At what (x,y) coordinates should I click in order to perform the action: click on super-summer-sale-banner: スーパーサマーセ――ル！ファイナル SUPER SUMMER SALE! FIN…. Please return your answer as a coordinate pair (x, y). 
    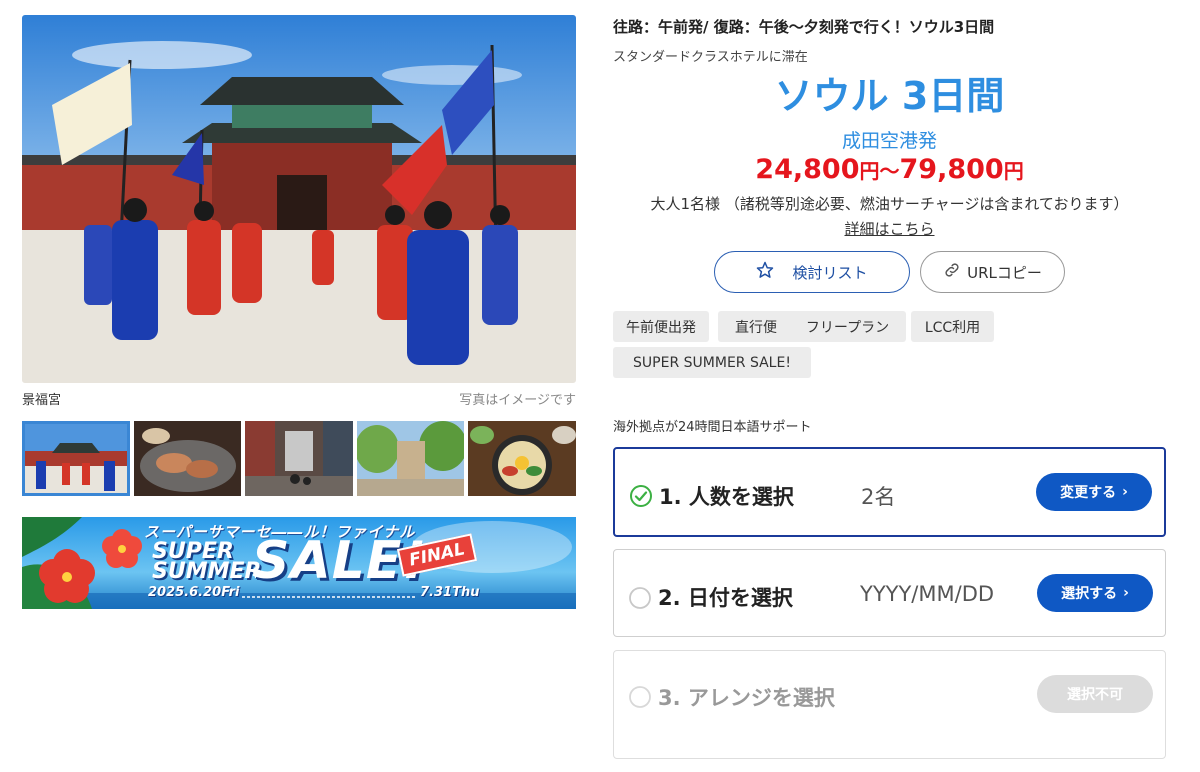
    Looking at the image, I should click on (299, 563).